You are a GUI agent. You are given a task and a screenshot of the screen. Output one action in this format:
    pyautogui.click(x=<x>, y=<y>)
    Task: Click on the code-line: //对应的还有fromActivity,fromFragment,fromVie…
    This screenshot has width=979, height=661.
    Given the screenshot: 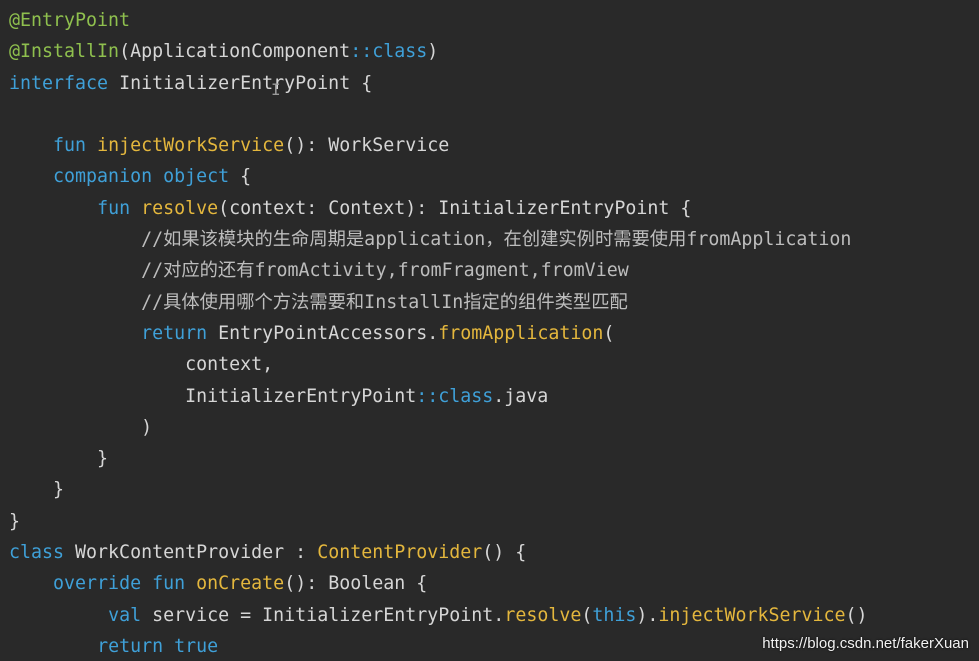 What is the action you would take?
    pyautogui.click(x=438, y=270)
    